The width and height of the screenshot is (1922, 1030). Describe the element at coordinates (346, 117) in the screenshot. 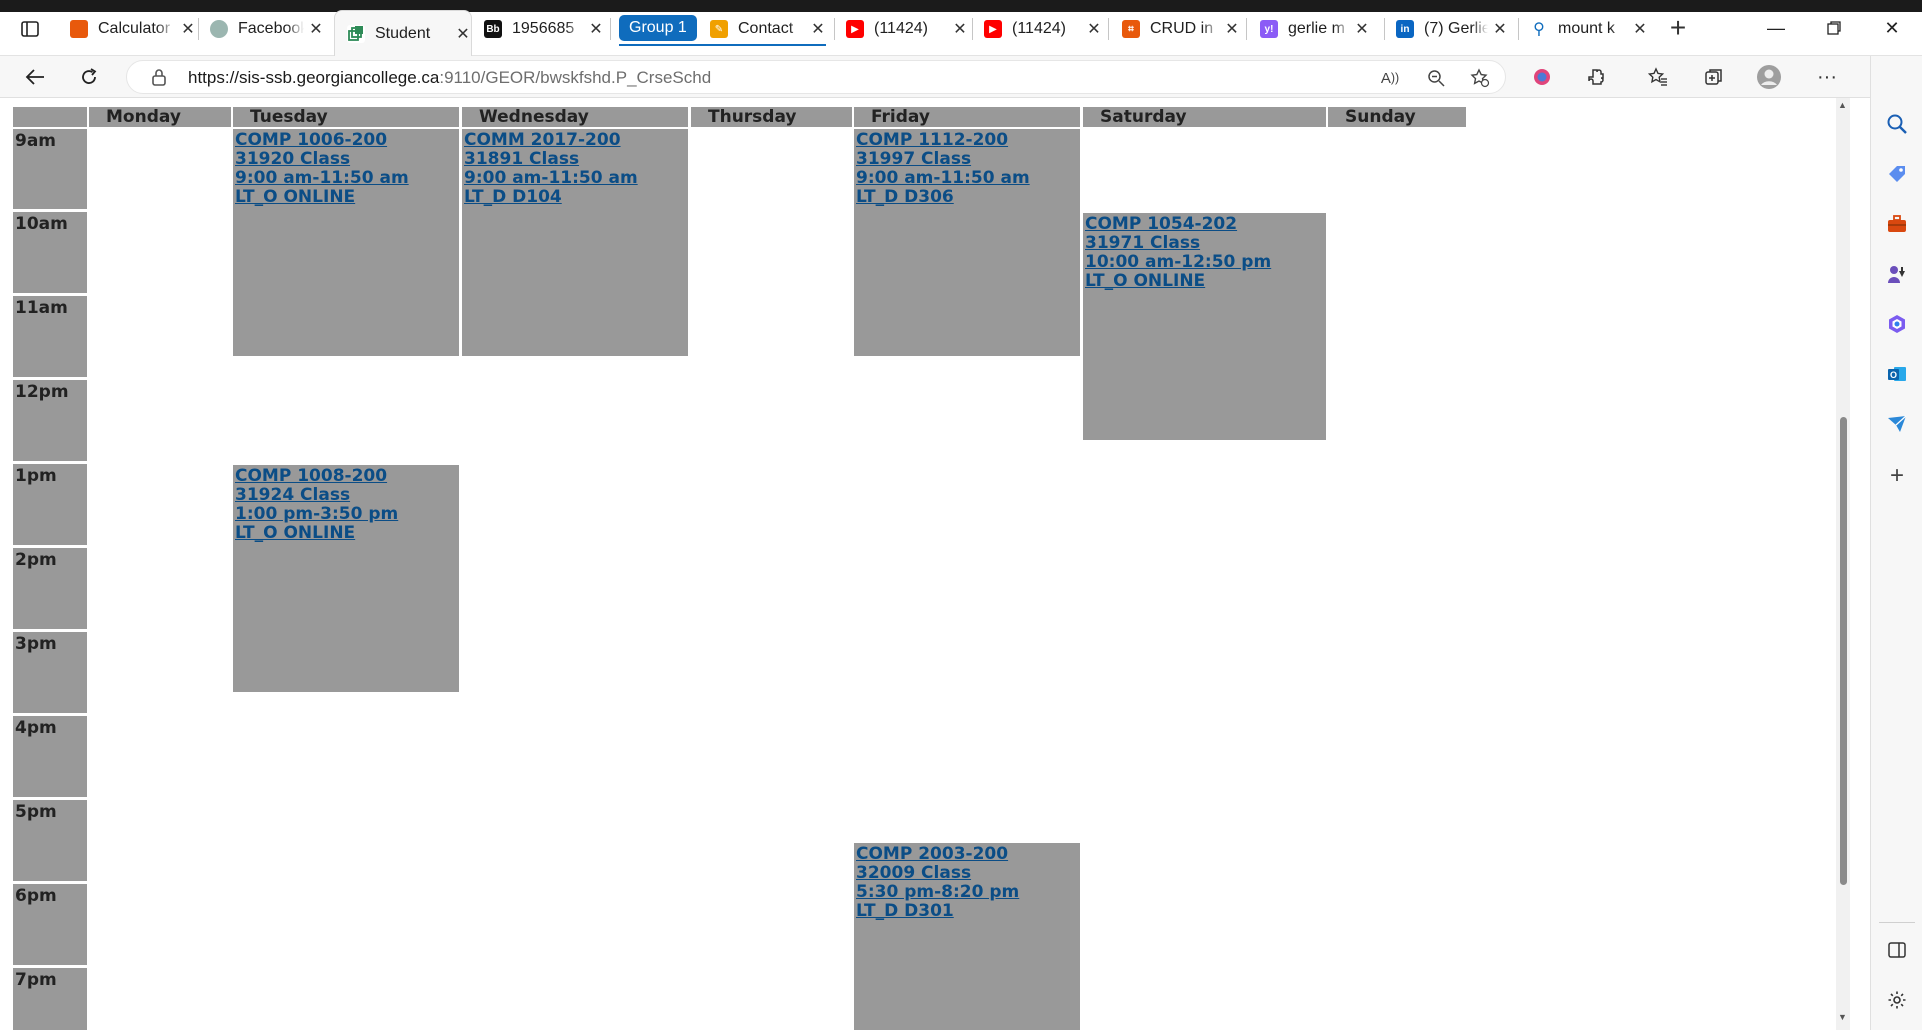

I see `day-header-tuesday: Tuesday` at that location.